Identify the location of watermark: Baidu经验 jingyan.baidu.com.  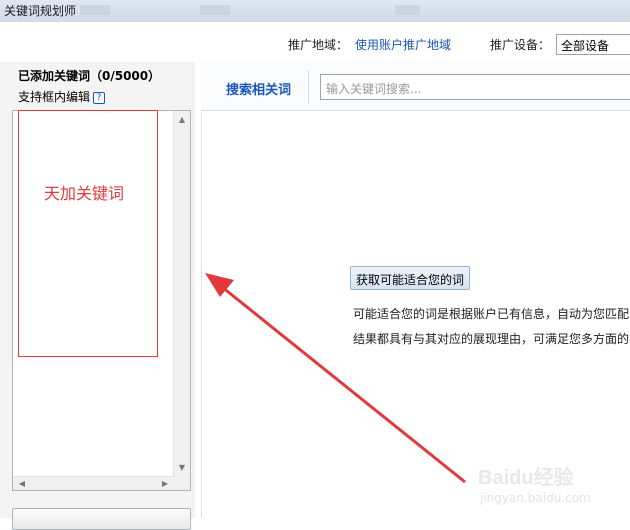
(553, 485).